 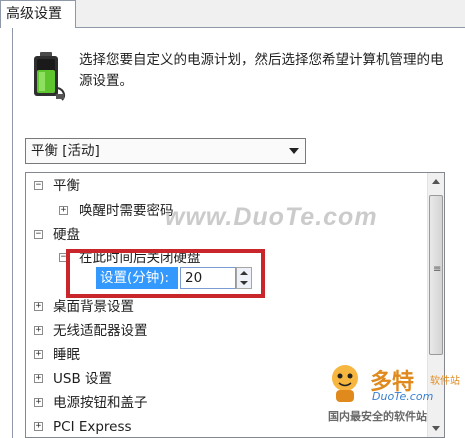 I want to click on spin-down-icon, so click(x=244, y=283).